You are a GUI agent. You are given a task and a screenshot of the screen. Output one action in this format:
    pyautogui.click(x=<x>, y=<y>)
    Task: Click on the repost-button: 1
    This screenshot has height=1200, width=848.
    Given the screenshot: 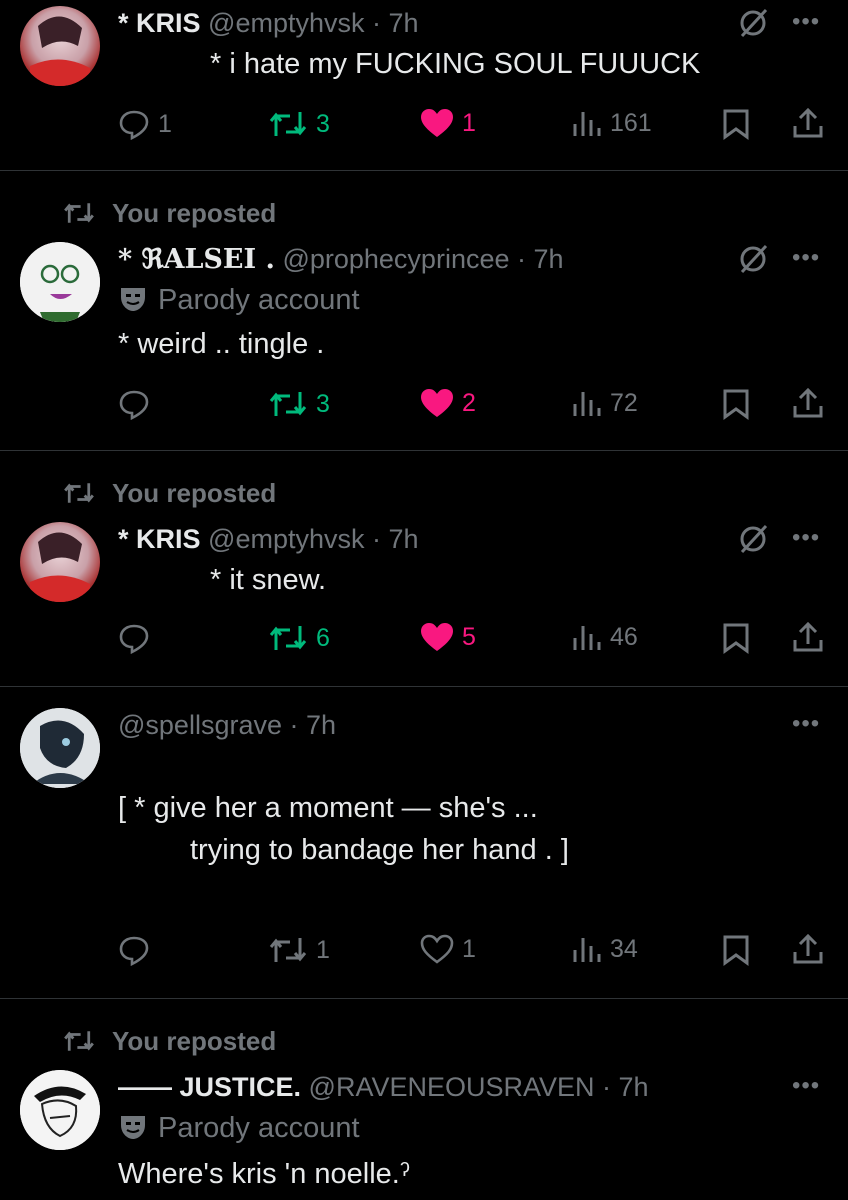 What is the action you would take?
    pyautogui.click(x=299, y=950)
    